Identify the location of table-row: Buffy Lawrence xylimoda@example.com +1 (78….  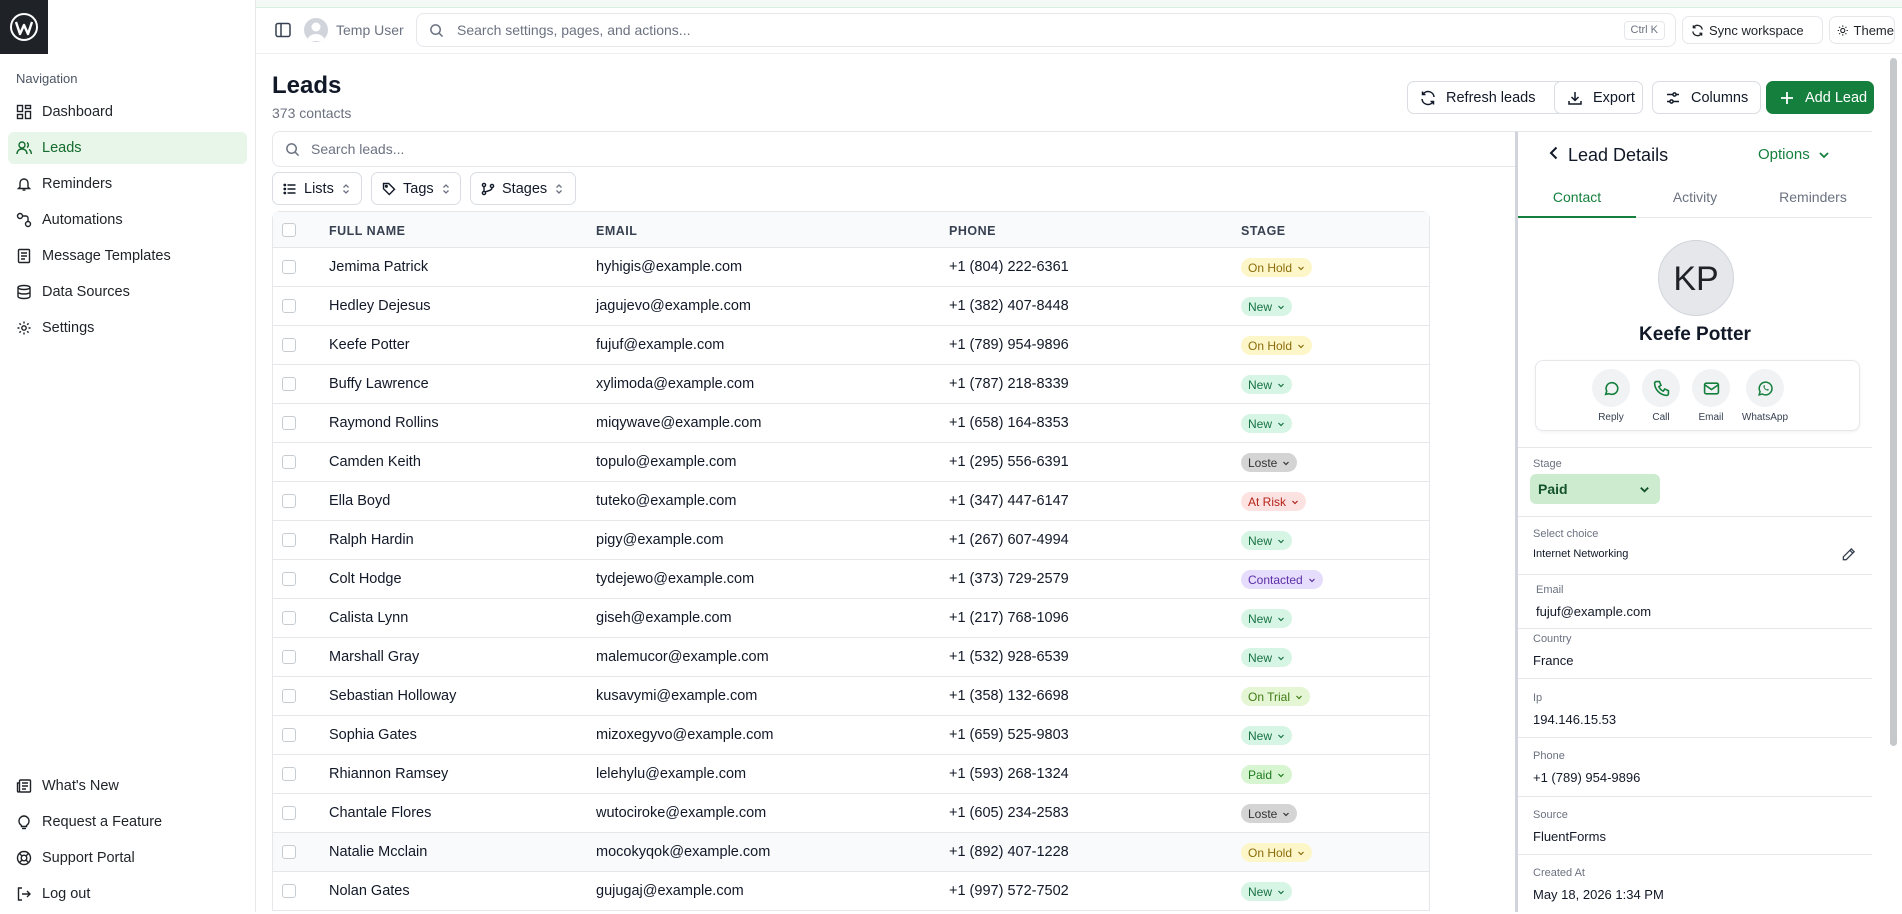
(851, 384).